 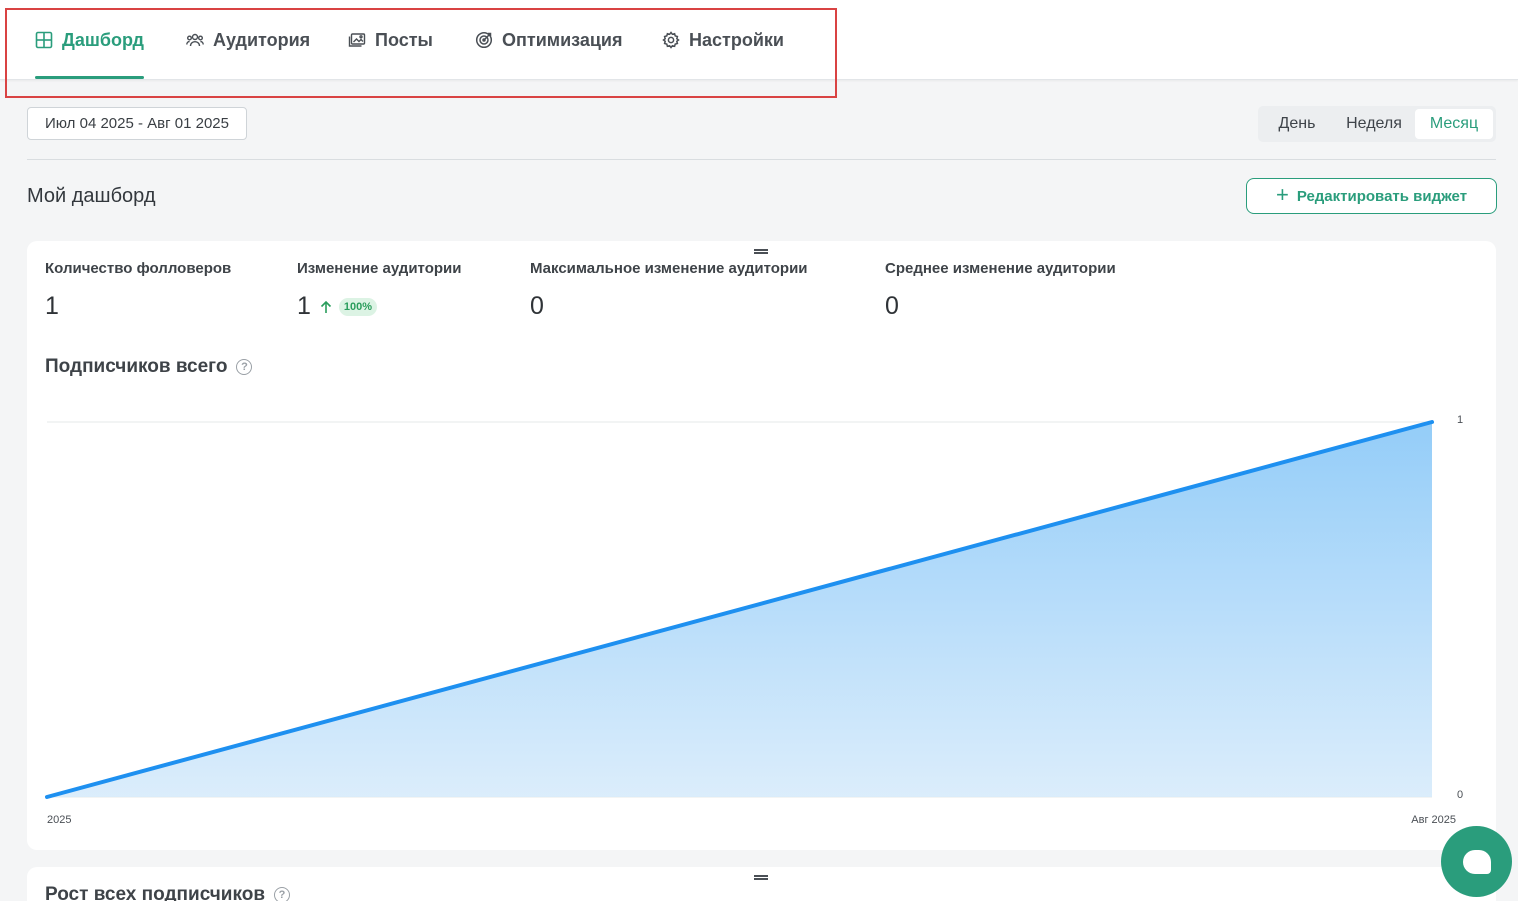 I want to click on grid-icon, so click(x=44, y=40).